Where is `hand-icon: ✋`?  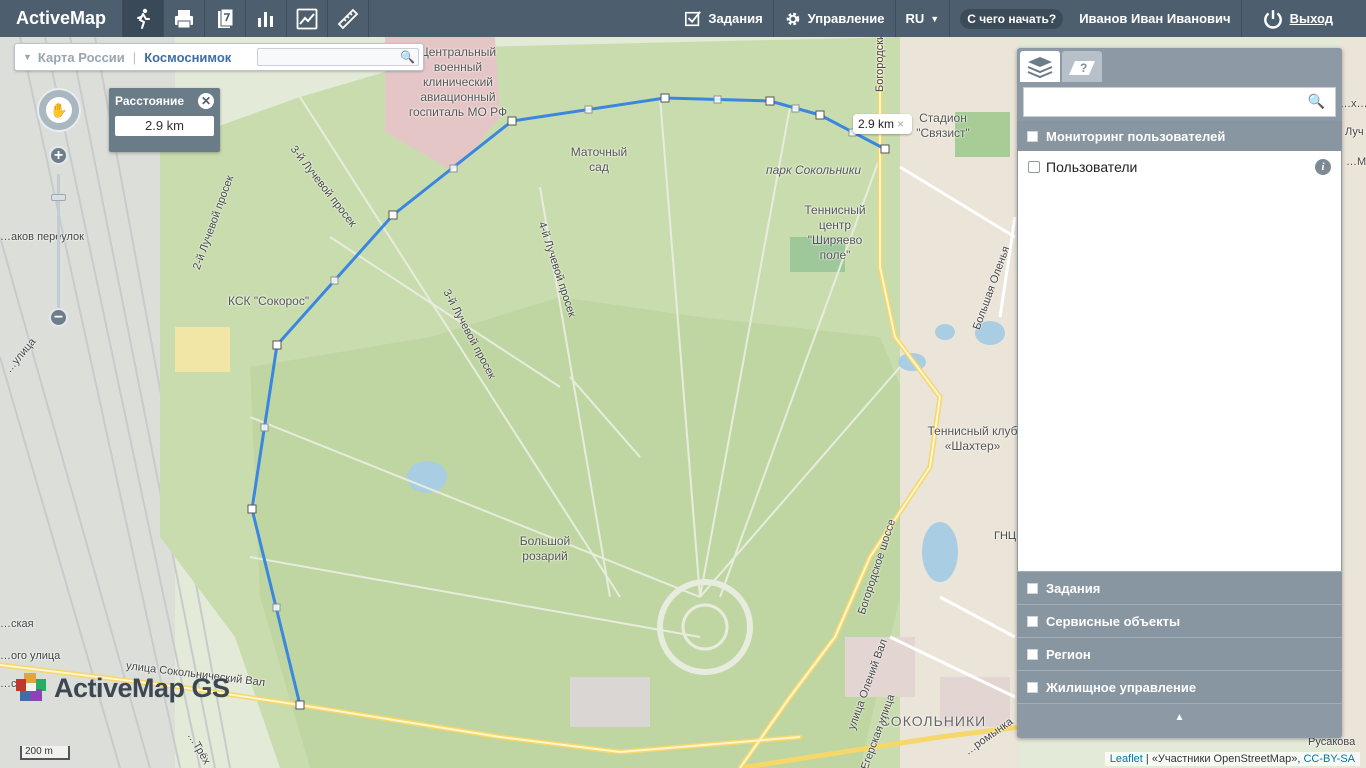 hand-icon: ✋ is located at coordinates (59, 110).